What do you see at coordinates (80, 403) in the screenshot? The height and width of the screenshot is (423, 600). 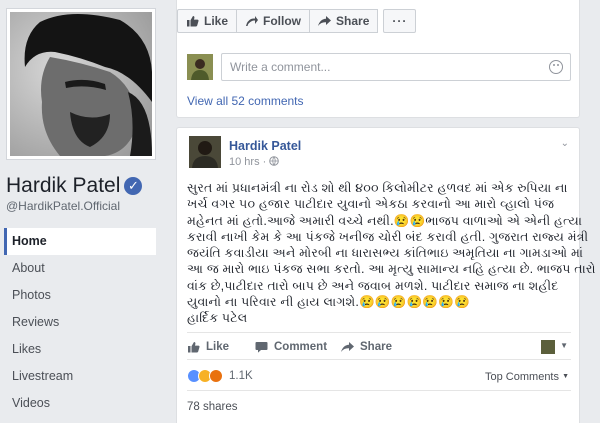 I see `nav-item-videos: Videos` at bounding box center [80, 403].